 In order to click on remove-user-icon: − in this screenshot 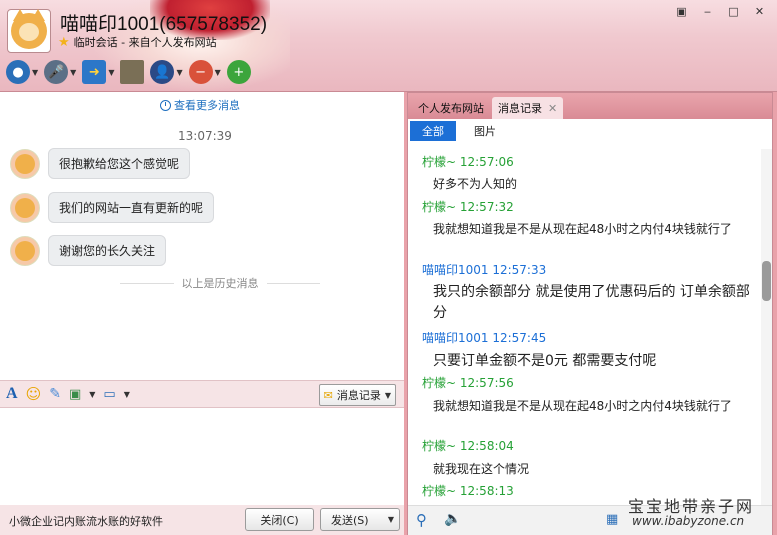, I will do `click(200, 72)`.